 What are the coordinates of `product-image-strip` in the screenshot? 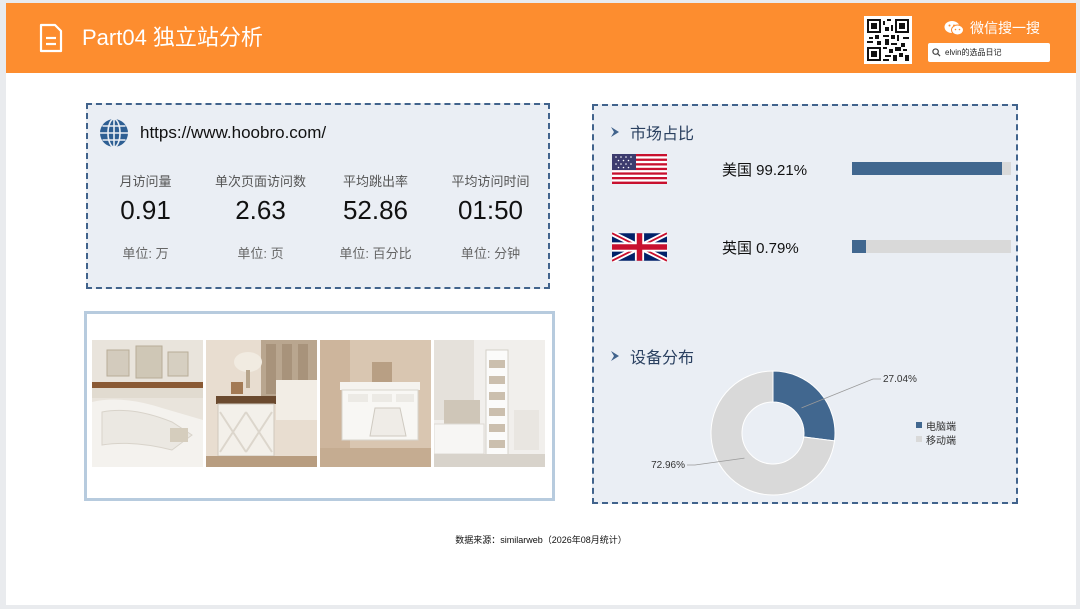 It's located at (318, 403).